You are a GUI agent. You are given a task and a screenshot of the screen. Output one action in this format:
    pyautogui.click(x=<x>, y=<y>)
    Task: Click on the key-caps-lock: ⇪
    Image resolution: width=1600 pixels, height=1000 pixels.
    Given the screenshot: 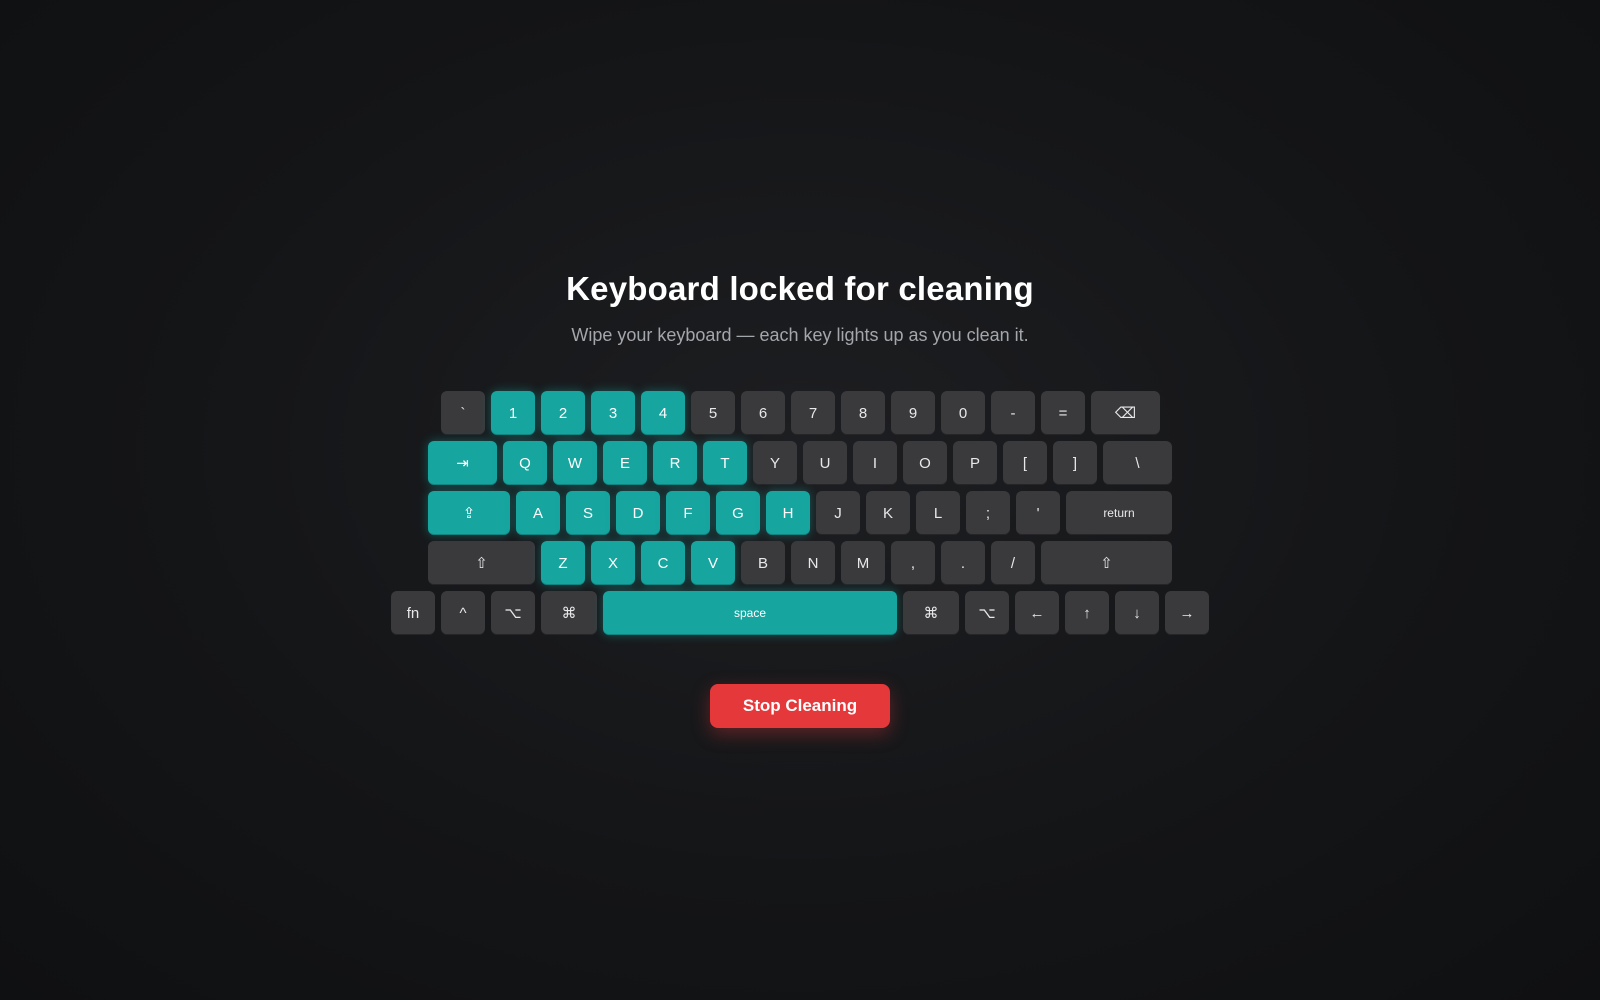 What is the action you would take?
    pyautogui.click(x=469, y=513)
    